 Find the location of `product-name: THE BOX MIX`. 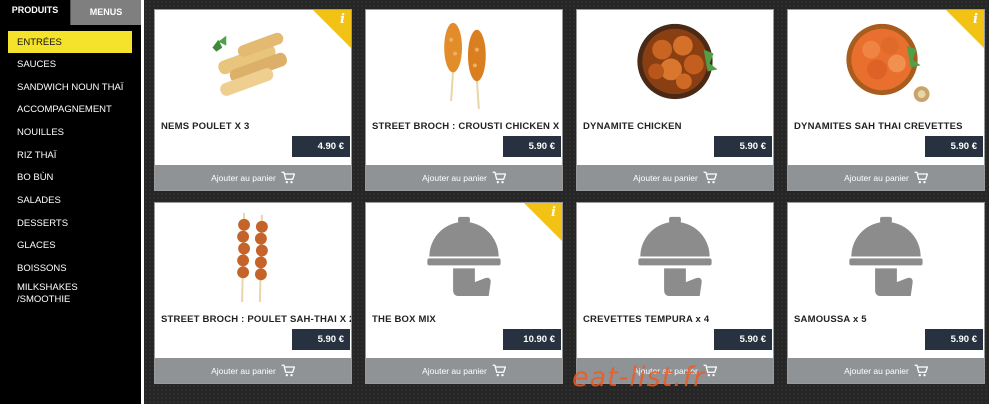

product-name: THE BOX MIX is located at coordinates (404, 319).